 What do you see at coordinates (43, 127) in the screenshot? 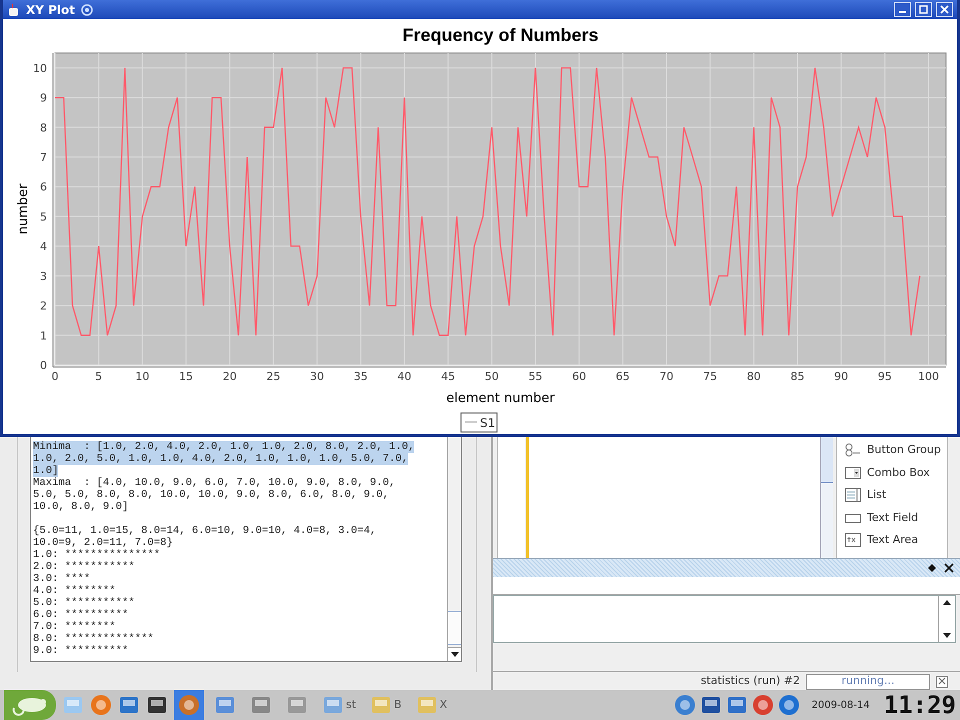
I see `tick-label: 8` at bounding box center [43, 127].